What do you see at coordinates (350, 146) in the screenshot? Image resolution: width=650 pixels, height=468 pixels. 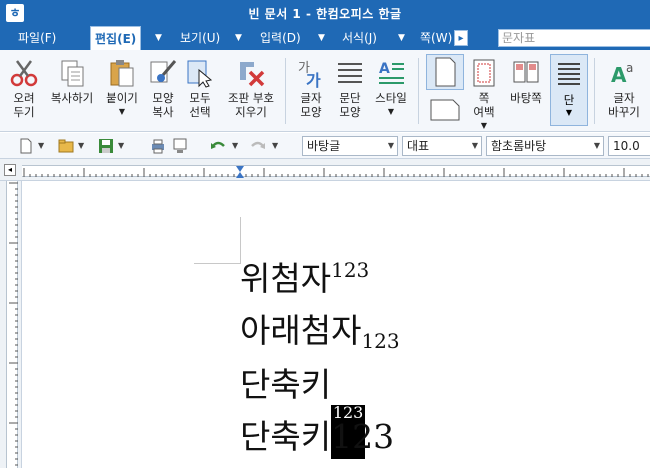 I see `para-style-select: 바탕글 ▼` at bounding box center [350, 146].